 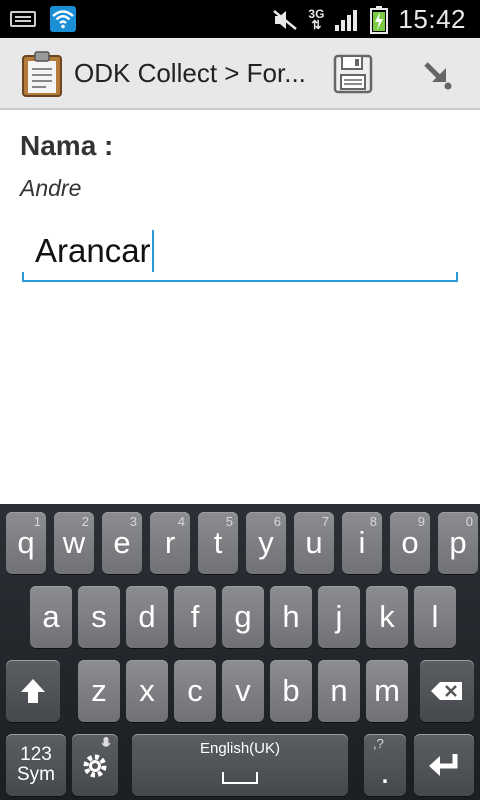 I want to click on key-i: i8, so click(x=362, y=543).